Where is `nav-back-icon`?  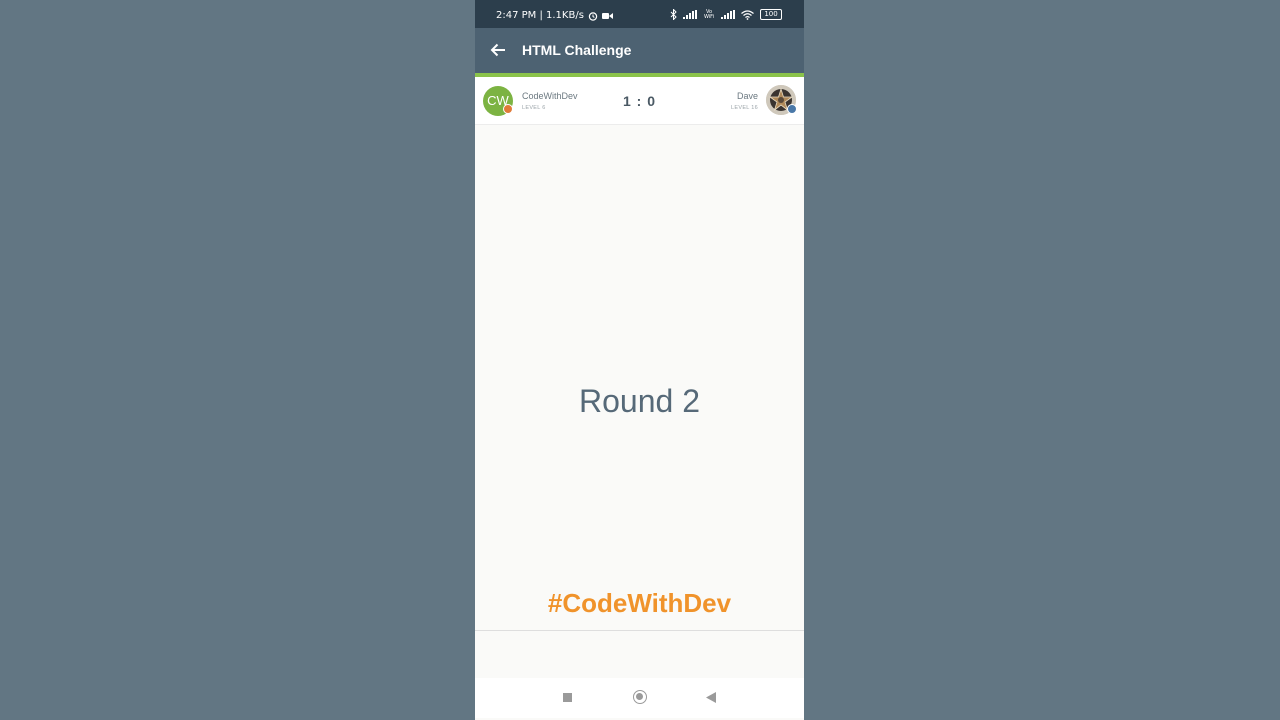
nav-back-icon is located at coordinates (711, 697).